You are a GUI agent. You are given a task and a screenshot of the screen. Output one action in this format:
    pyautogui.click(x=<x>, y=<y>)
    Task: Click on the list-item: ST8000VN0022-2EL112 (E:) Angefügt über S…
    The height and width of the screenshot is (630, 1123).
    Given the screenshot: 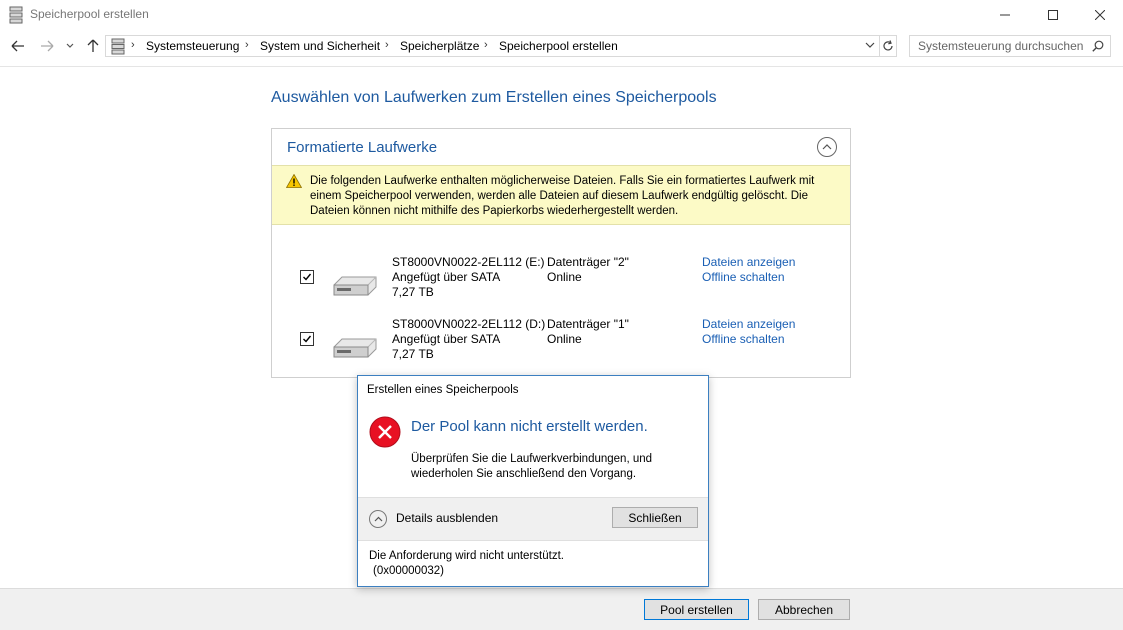 What is the action you would take?
    pyautogui.click(x=561, y=278)
    